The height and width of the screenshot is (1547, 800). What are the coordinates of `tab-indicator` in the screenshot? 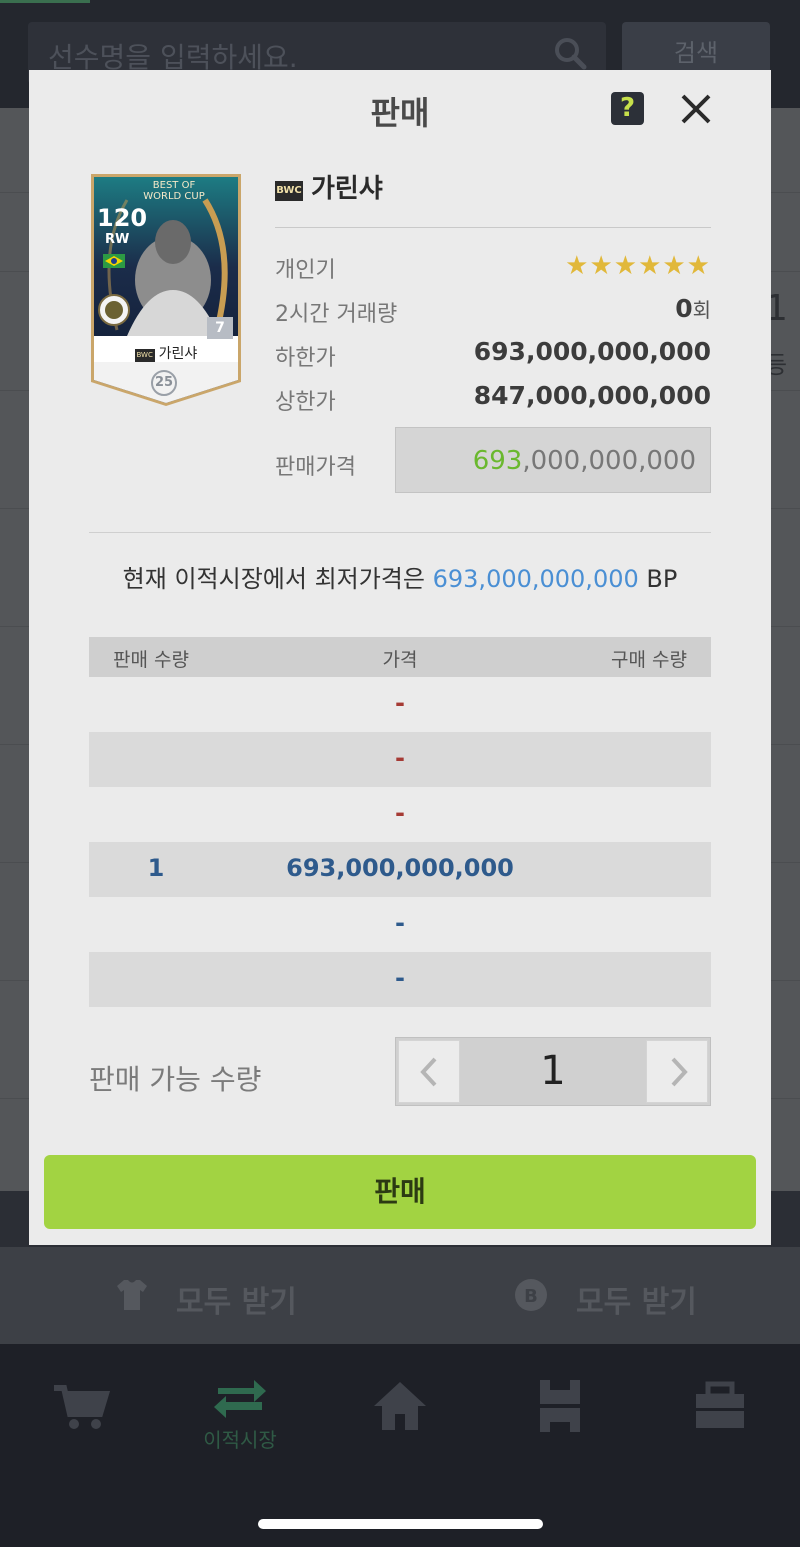 It's located at (45, 1).